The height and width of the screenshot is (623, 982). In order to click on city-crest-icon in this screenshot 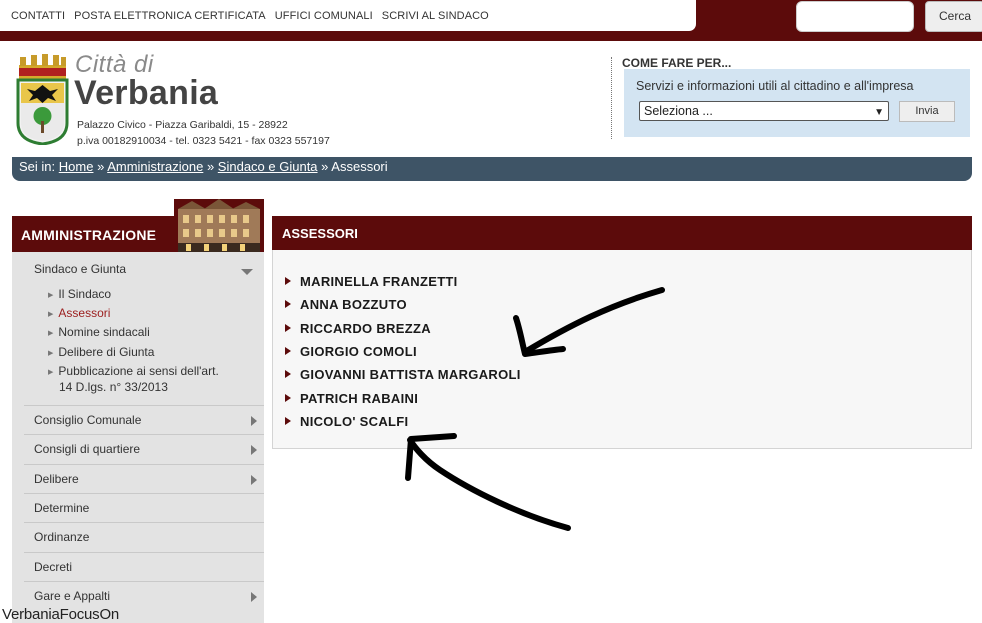, I will do `click(42, 99)`.